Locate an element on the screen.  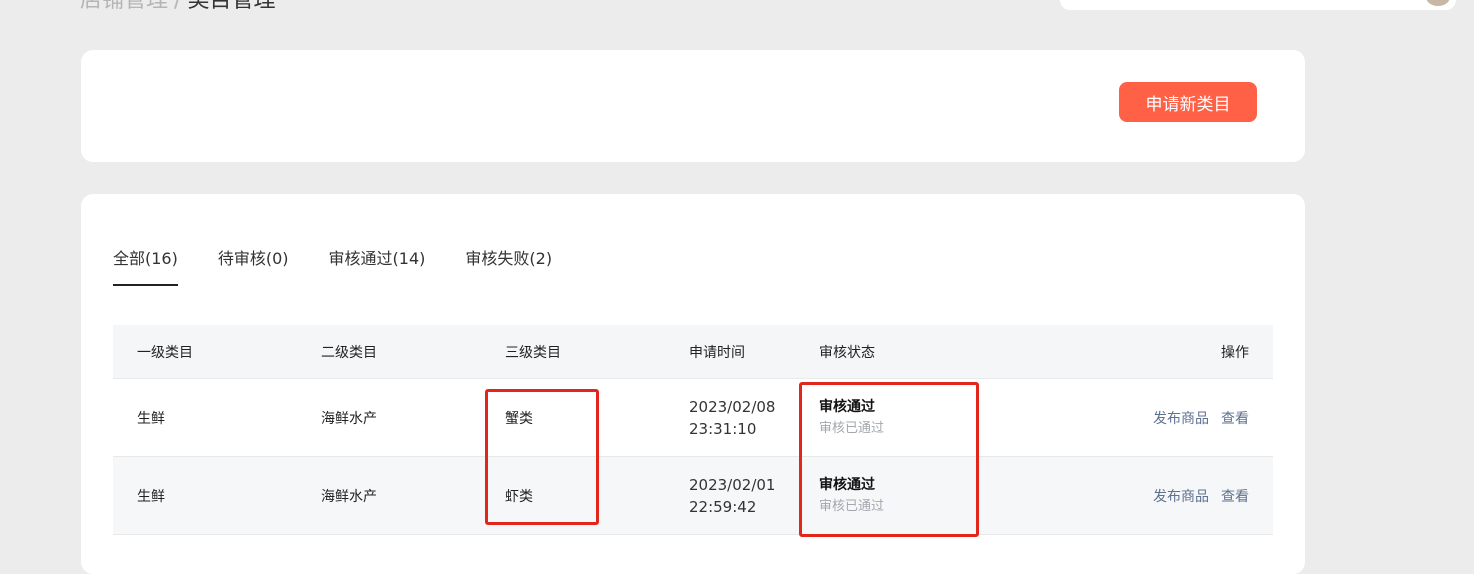
tab-approved: 审核通过(14) is located at coordinates (377, 266).